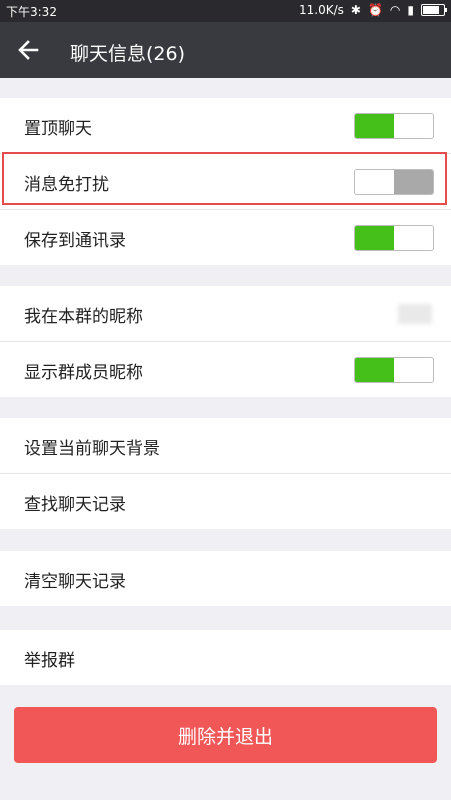 Image resolution: width=451 pixels, height=800 pixels. What do you see at coordinates (31, 12) in the screenshot?
I see `status-time: 下午3:32` at bounding box center [31, 12].